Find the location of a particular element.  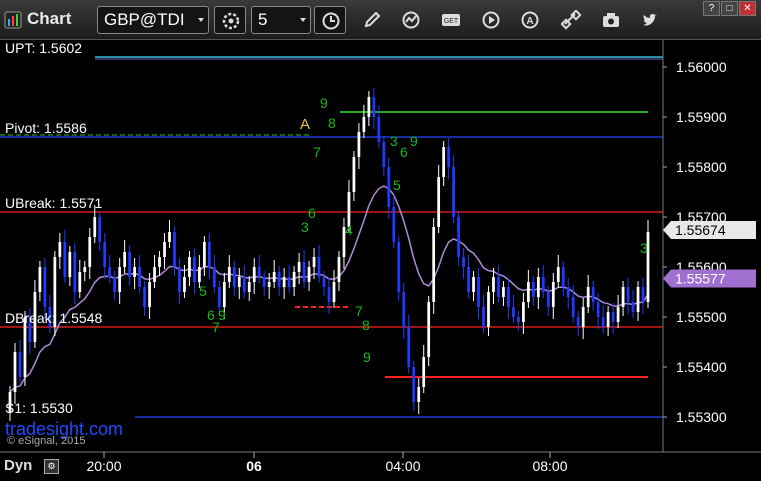

marker-a-label: A is located at coordinates (305, 124).